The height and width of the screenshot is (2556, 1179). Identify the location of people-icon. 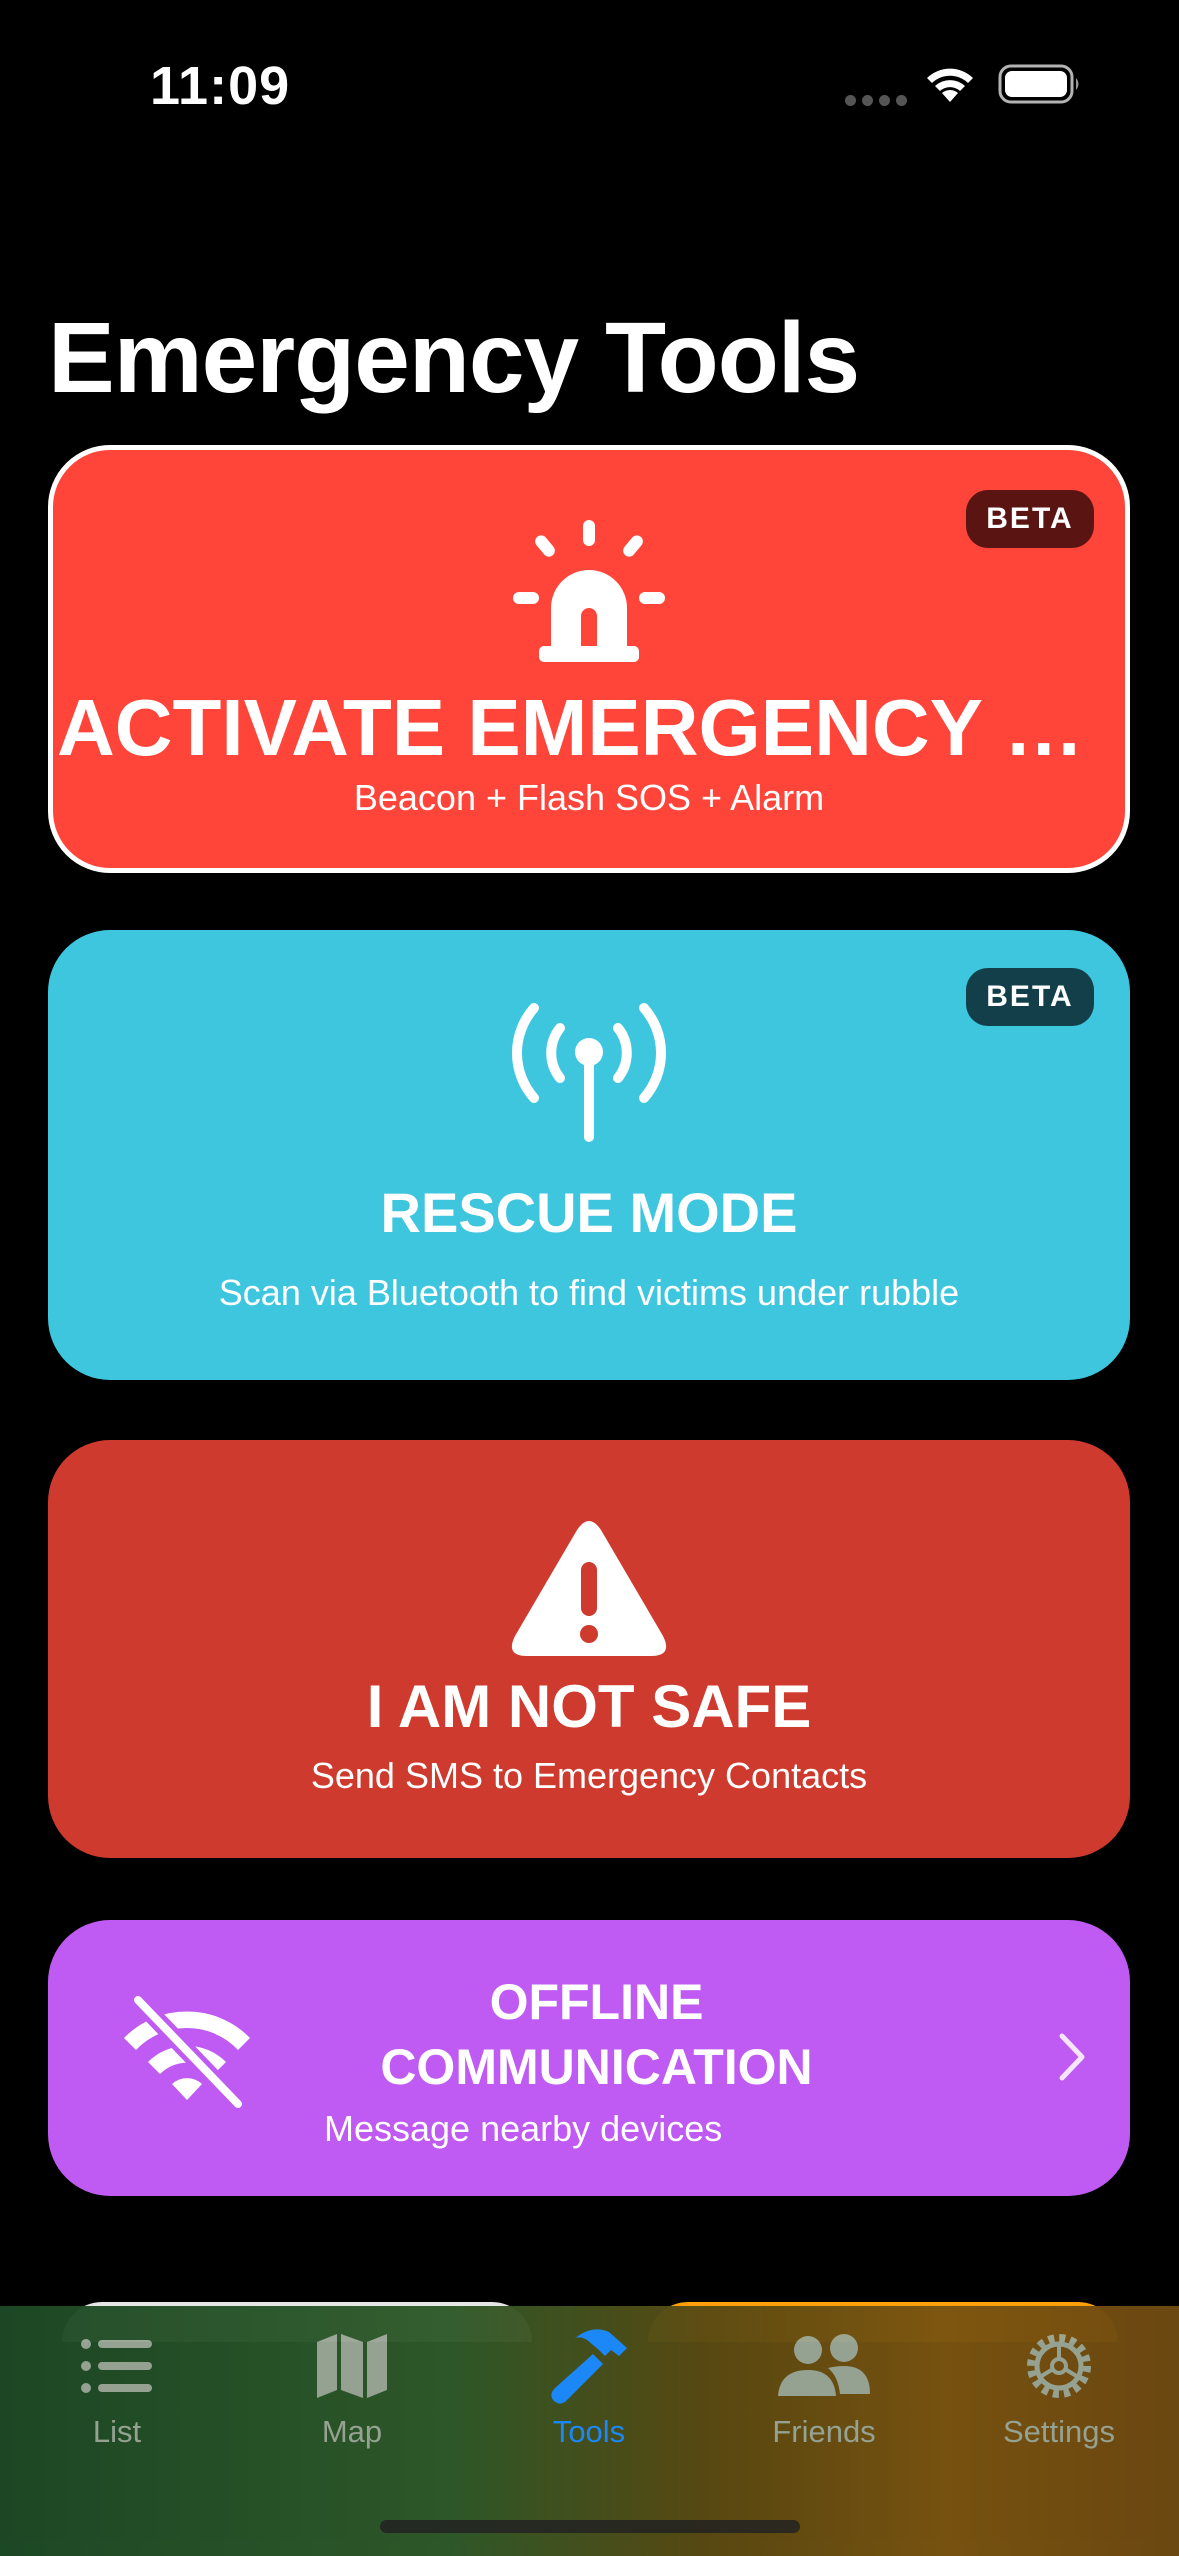
(824, 2365).